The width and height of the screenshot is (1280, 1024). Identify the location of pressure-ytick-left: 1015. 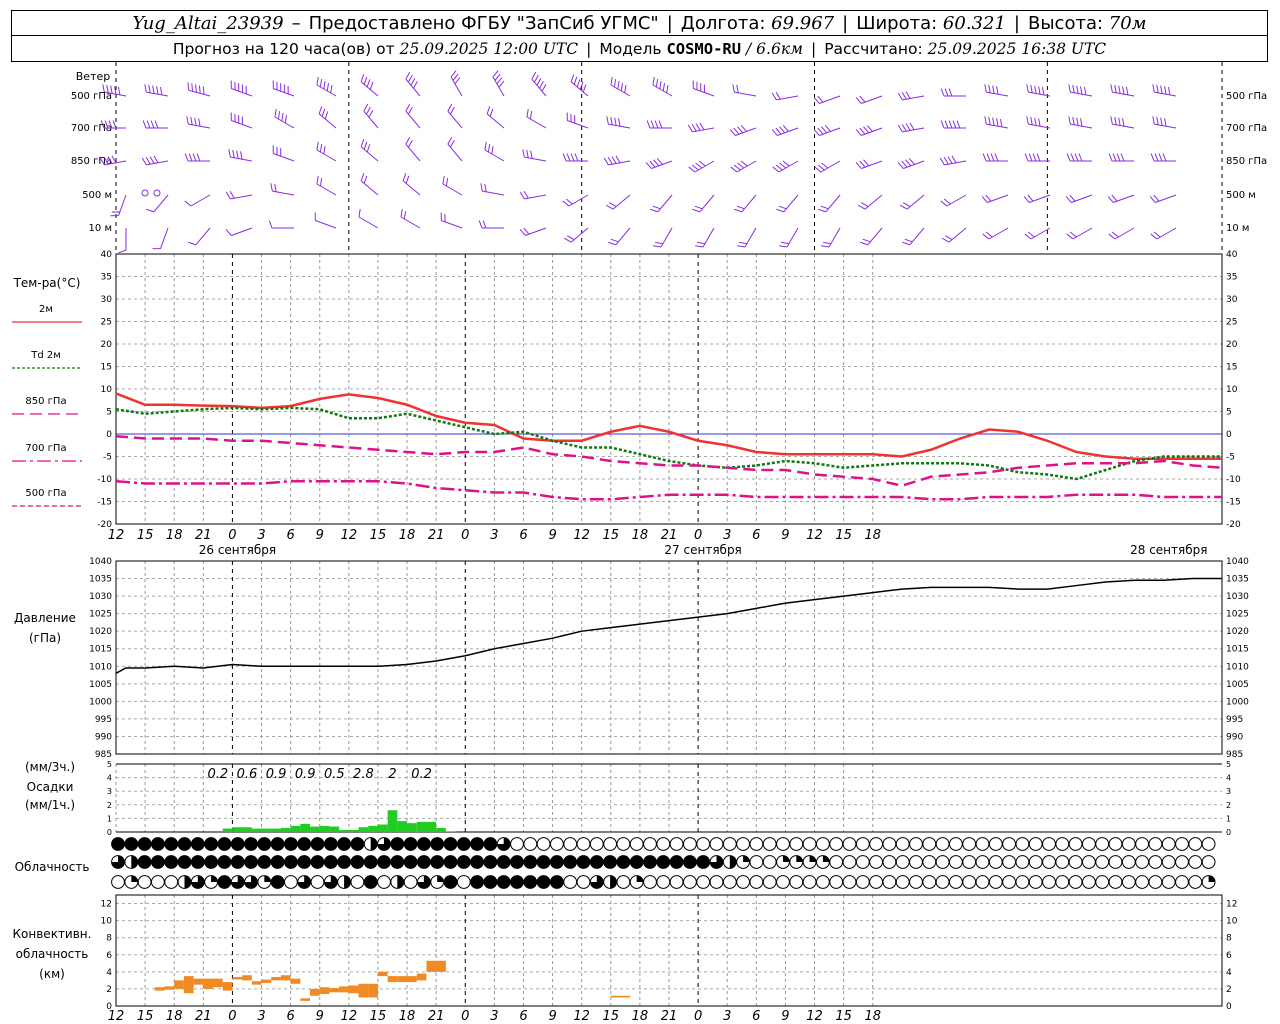
(100, 650).